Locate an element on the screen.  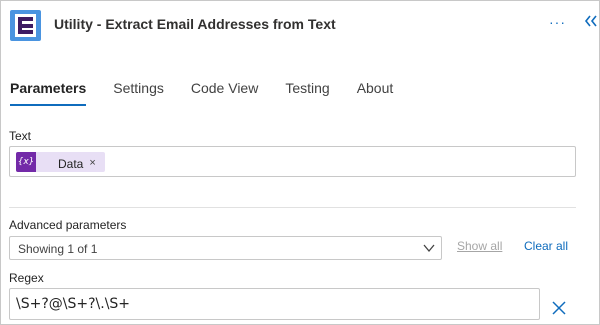
text-input: {x} Data × is located at coordinates (292, 161).